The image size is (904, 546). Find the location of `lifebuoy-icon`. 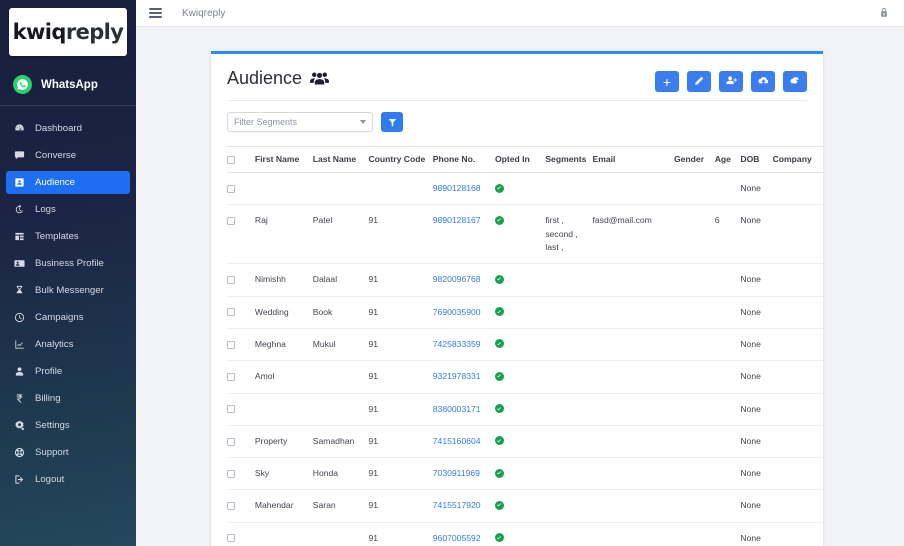

lifebuoy-icon is located at coordinates (19, 452).